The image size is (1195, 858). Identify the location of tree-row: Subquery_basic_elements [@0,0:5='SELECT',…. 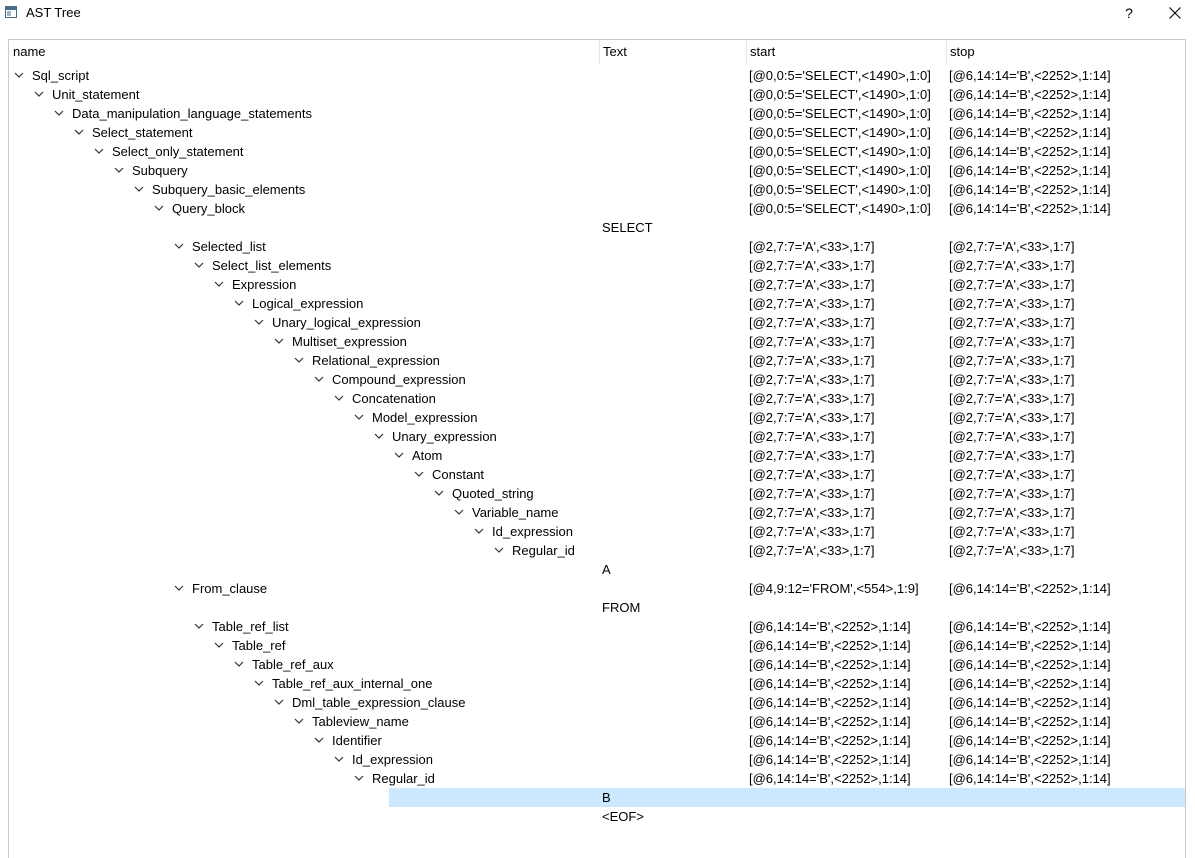
(597, 189).